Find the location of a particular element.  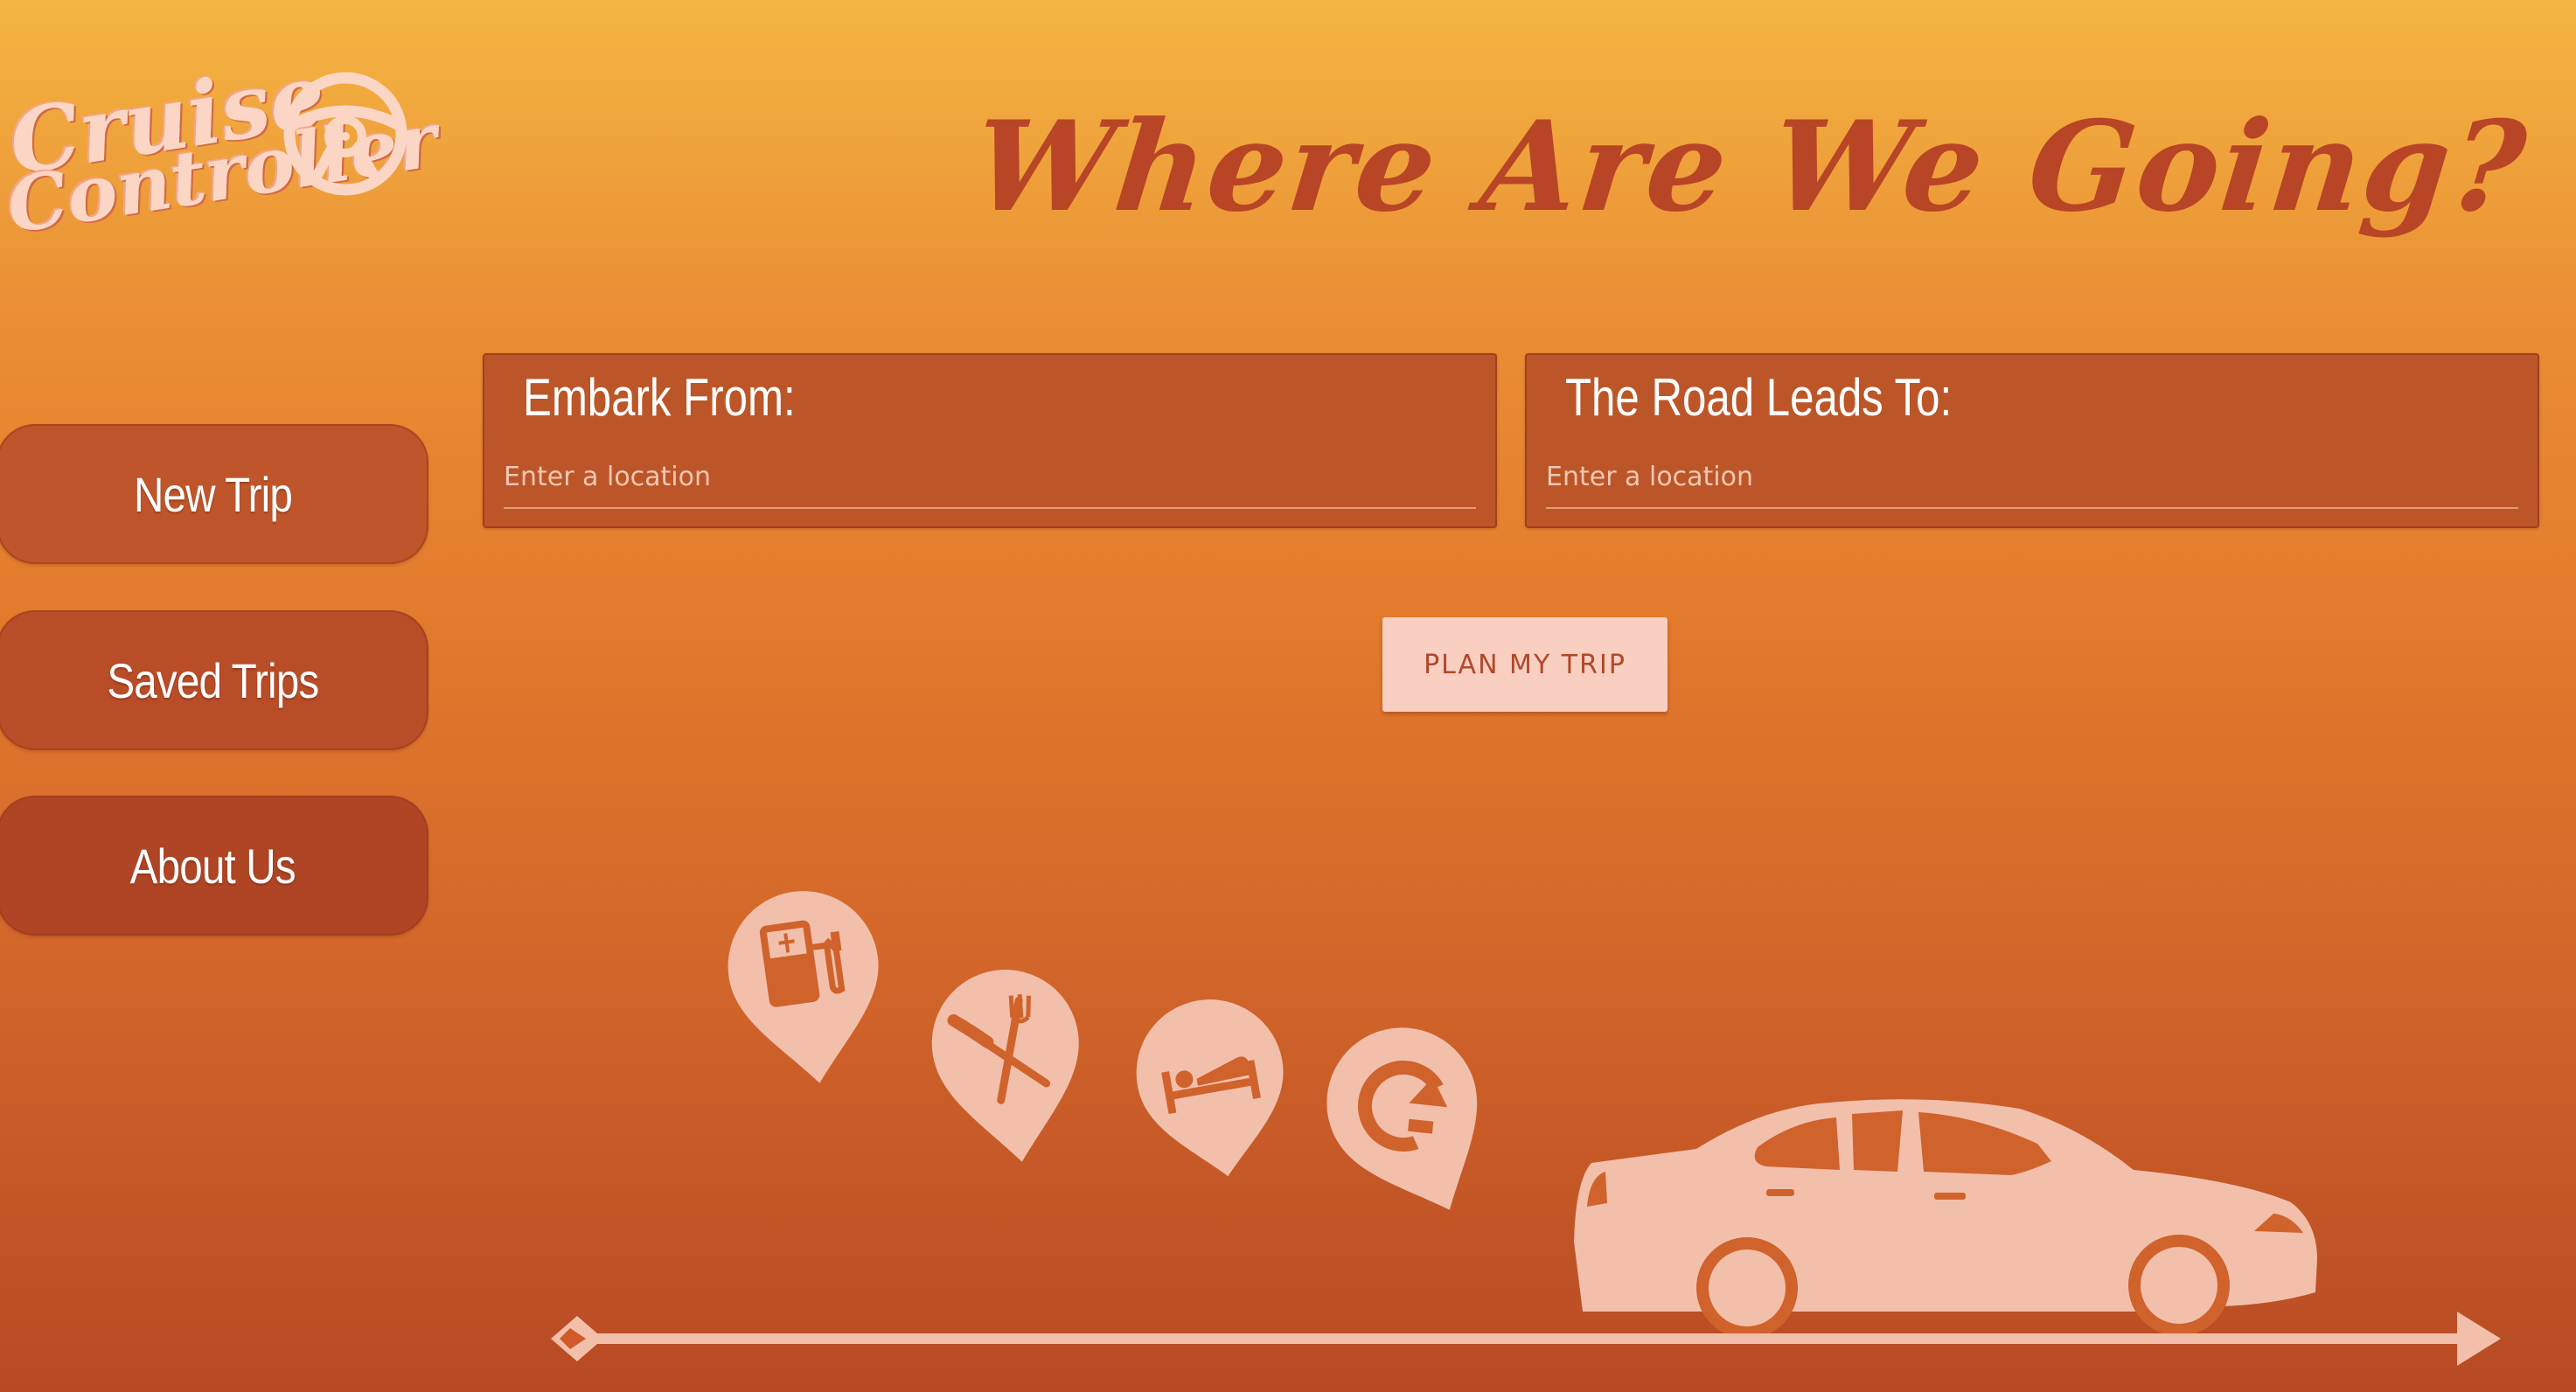

steering-wheel-icon is located at coordinates (345, 134).